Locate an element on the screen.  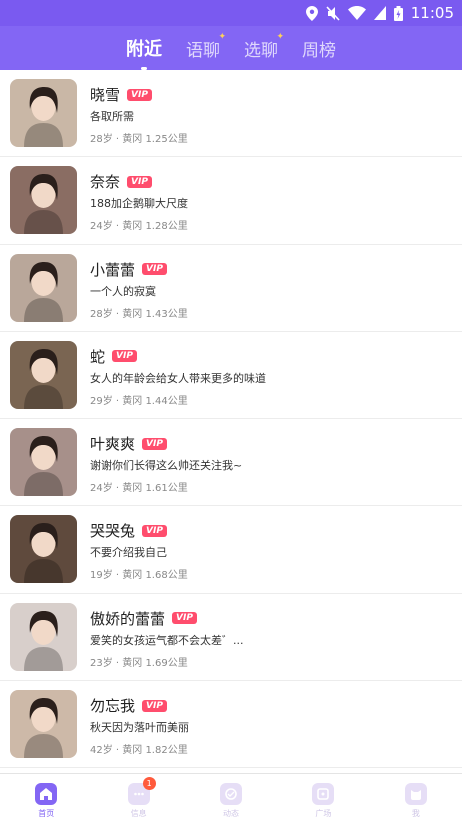
user-row: 叶爽爽 VIP 谢谢你们长得这么帅还关注我~ 24岁 · 黄冈 1.61公里 is located at coordinates (231, 463).